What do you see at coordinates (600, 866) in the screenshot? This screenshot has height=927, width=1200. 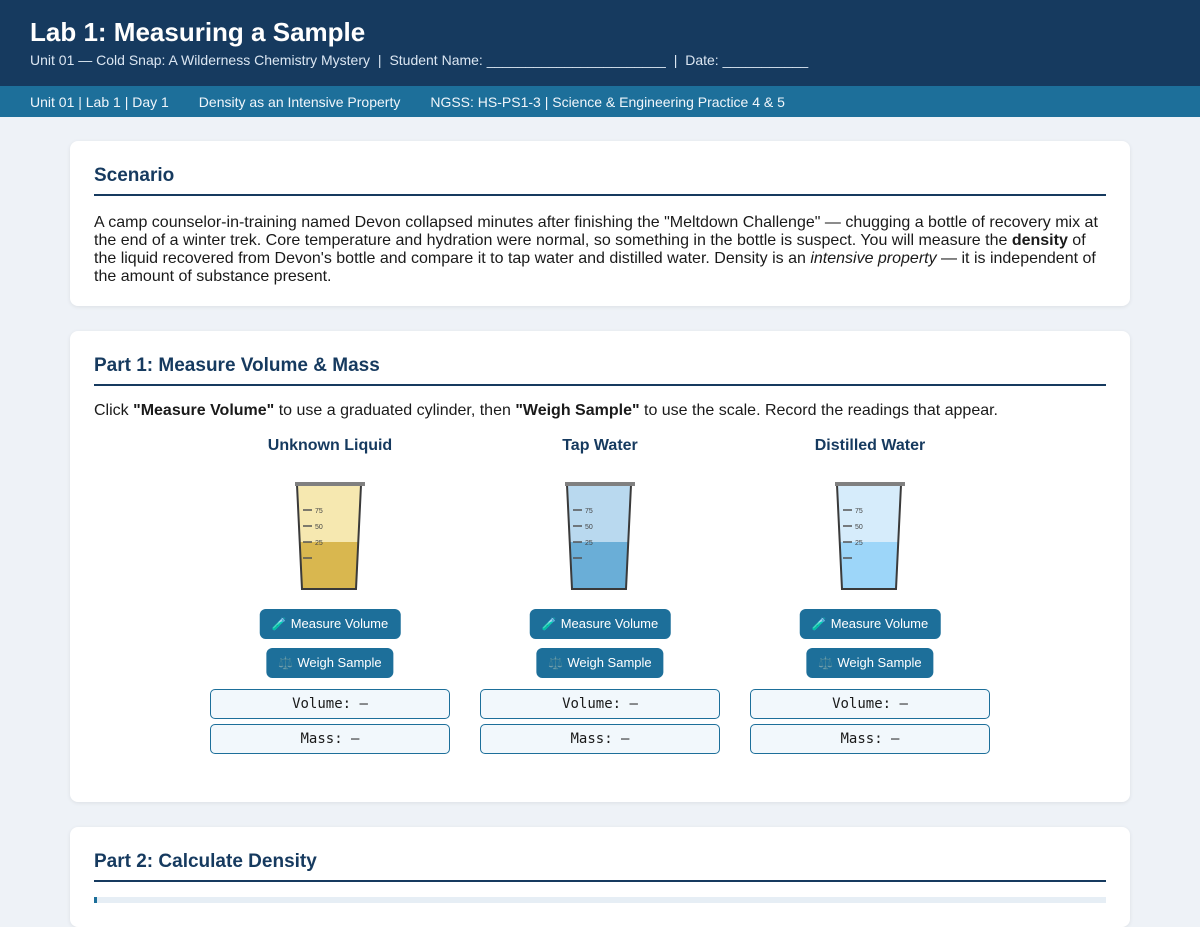 I see `part2-heading: Part 2: Calculate Density` at bounding box center [600, 866].